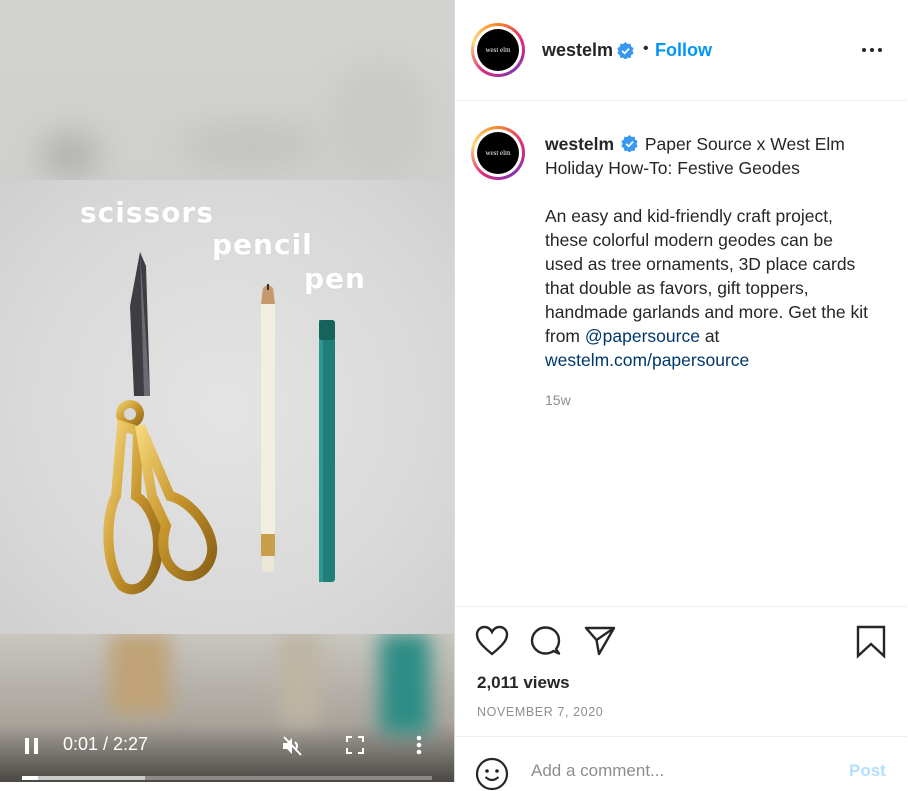 This screenshot has height=791, width=908. What do you see at coordinates (577, 50) in the screenshot?
I see `header-username: westelm` at bounding box center [577, 50].